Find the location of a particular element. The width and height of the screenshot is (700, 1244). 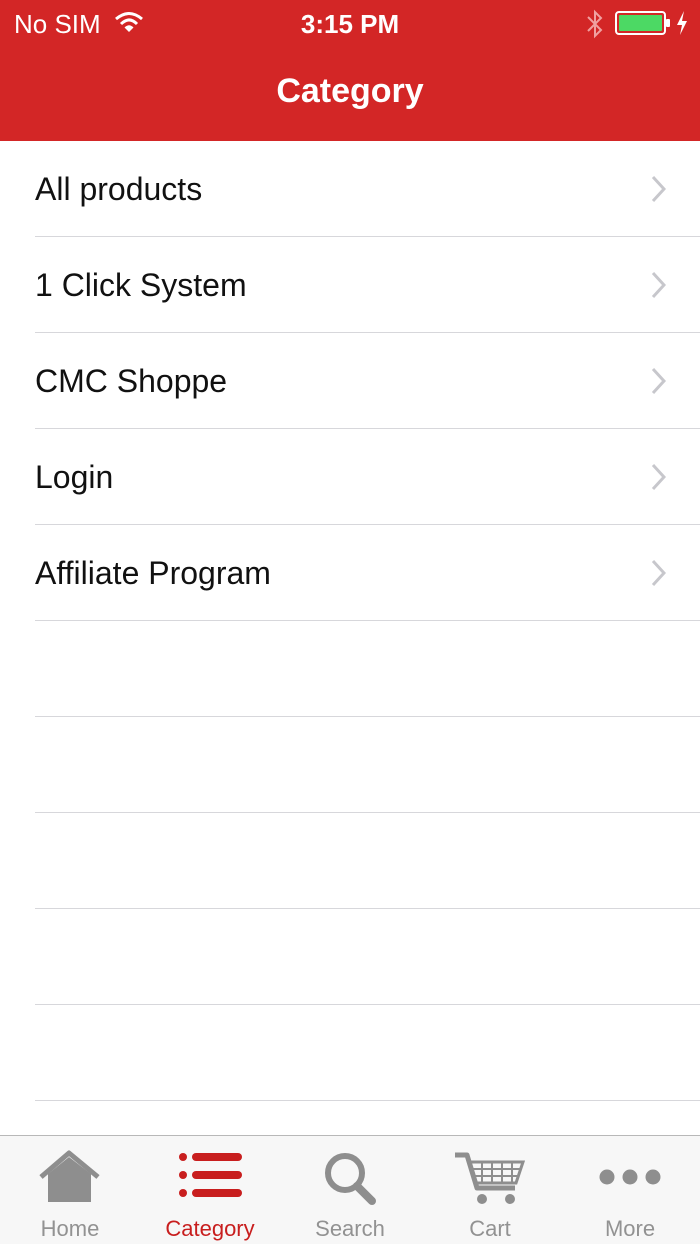

tab-label: Category is located at coordinates (210, 1228).